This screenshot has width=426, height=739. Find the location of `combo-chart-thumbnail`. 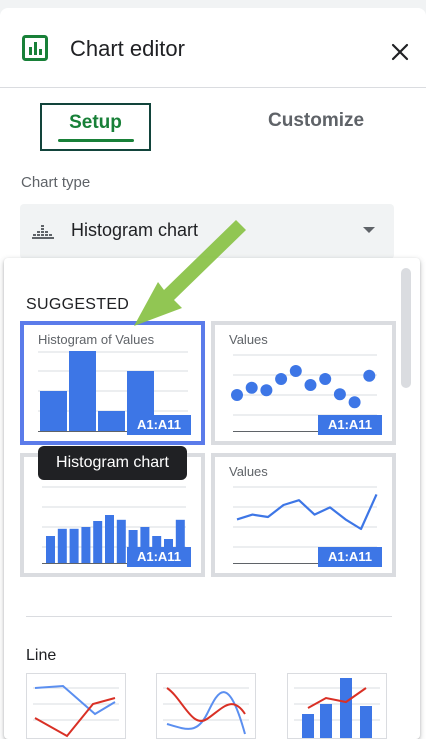

combo-chart-thumbnail is located at coordinates (337, 708).